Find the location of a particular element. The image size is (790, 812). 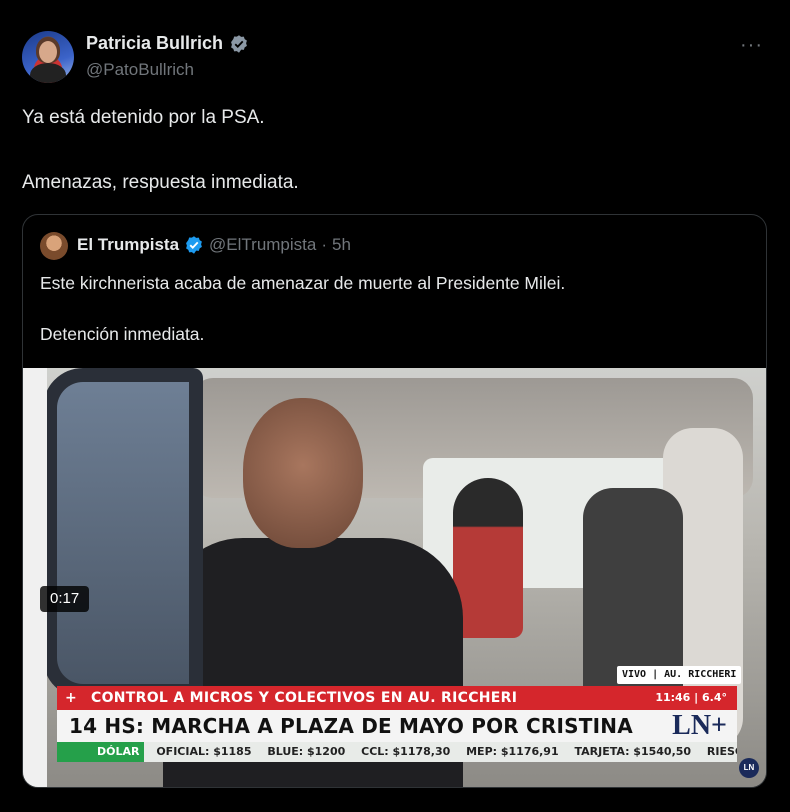

ticker-item: TARJETA: $1540,50 is located at coordinates (633, 751).